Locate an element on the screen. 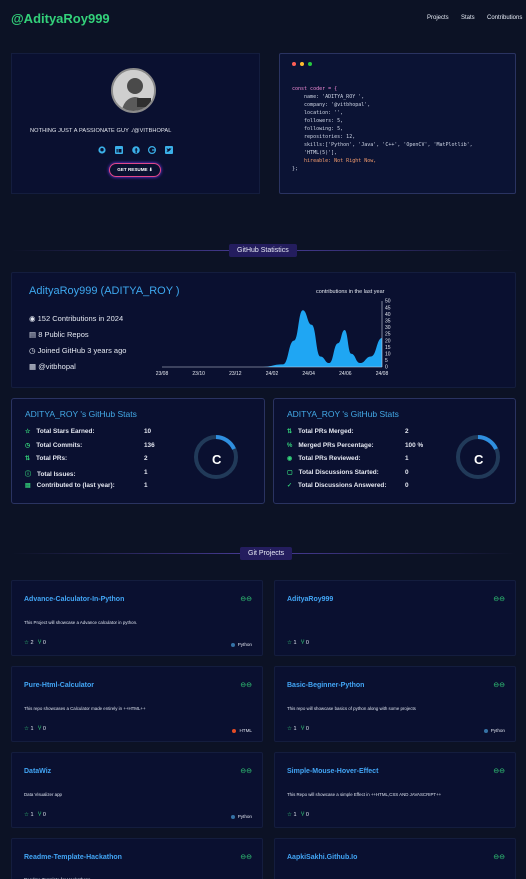 The image size is (526, 879). x-tick-label: 23/10 is located at coordinates (198, 374).